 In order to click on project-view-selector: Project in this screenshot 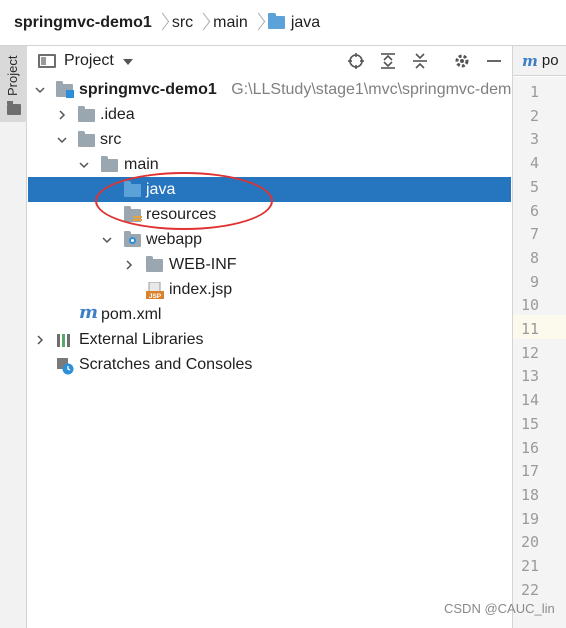, I will do `click(85, 61)`.